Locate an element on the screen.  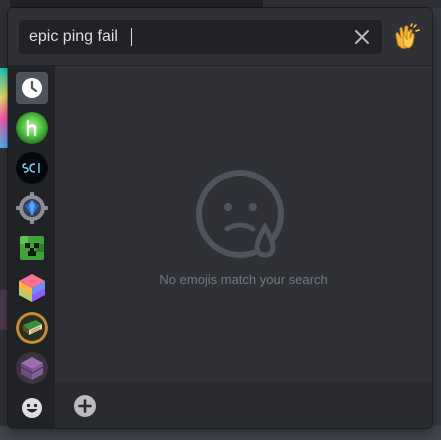
rainbow-cube-icon is located at coordinates (32, 288).